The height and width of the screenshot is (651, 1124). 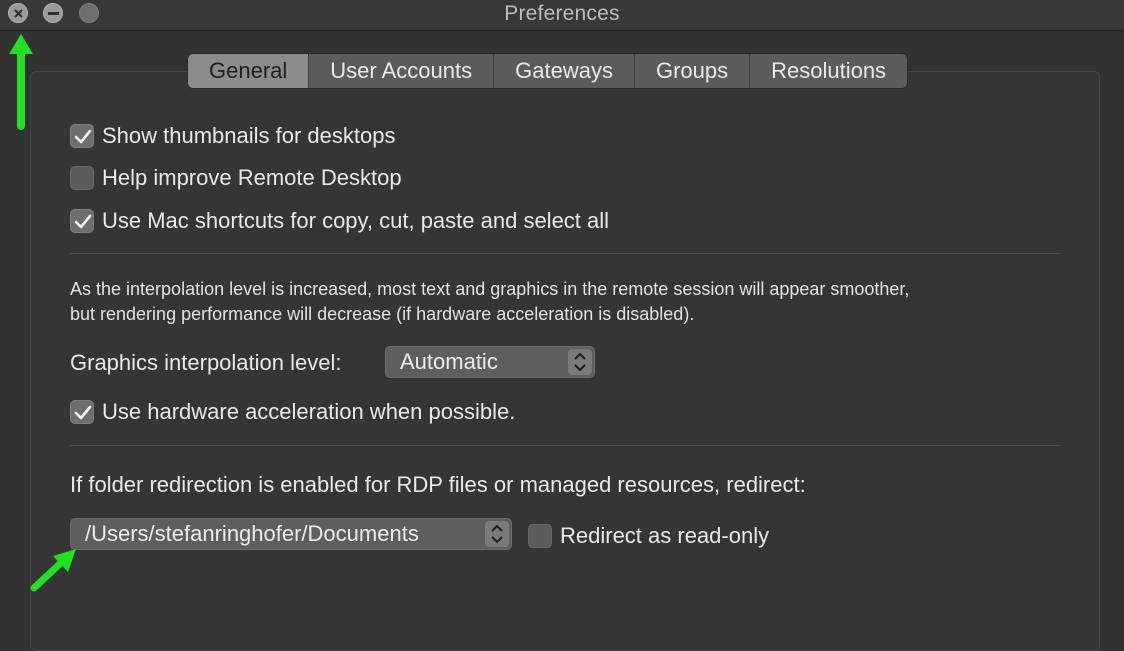 I want to click on tab-resolutions: Resolutions, so click(x=828, y=71).